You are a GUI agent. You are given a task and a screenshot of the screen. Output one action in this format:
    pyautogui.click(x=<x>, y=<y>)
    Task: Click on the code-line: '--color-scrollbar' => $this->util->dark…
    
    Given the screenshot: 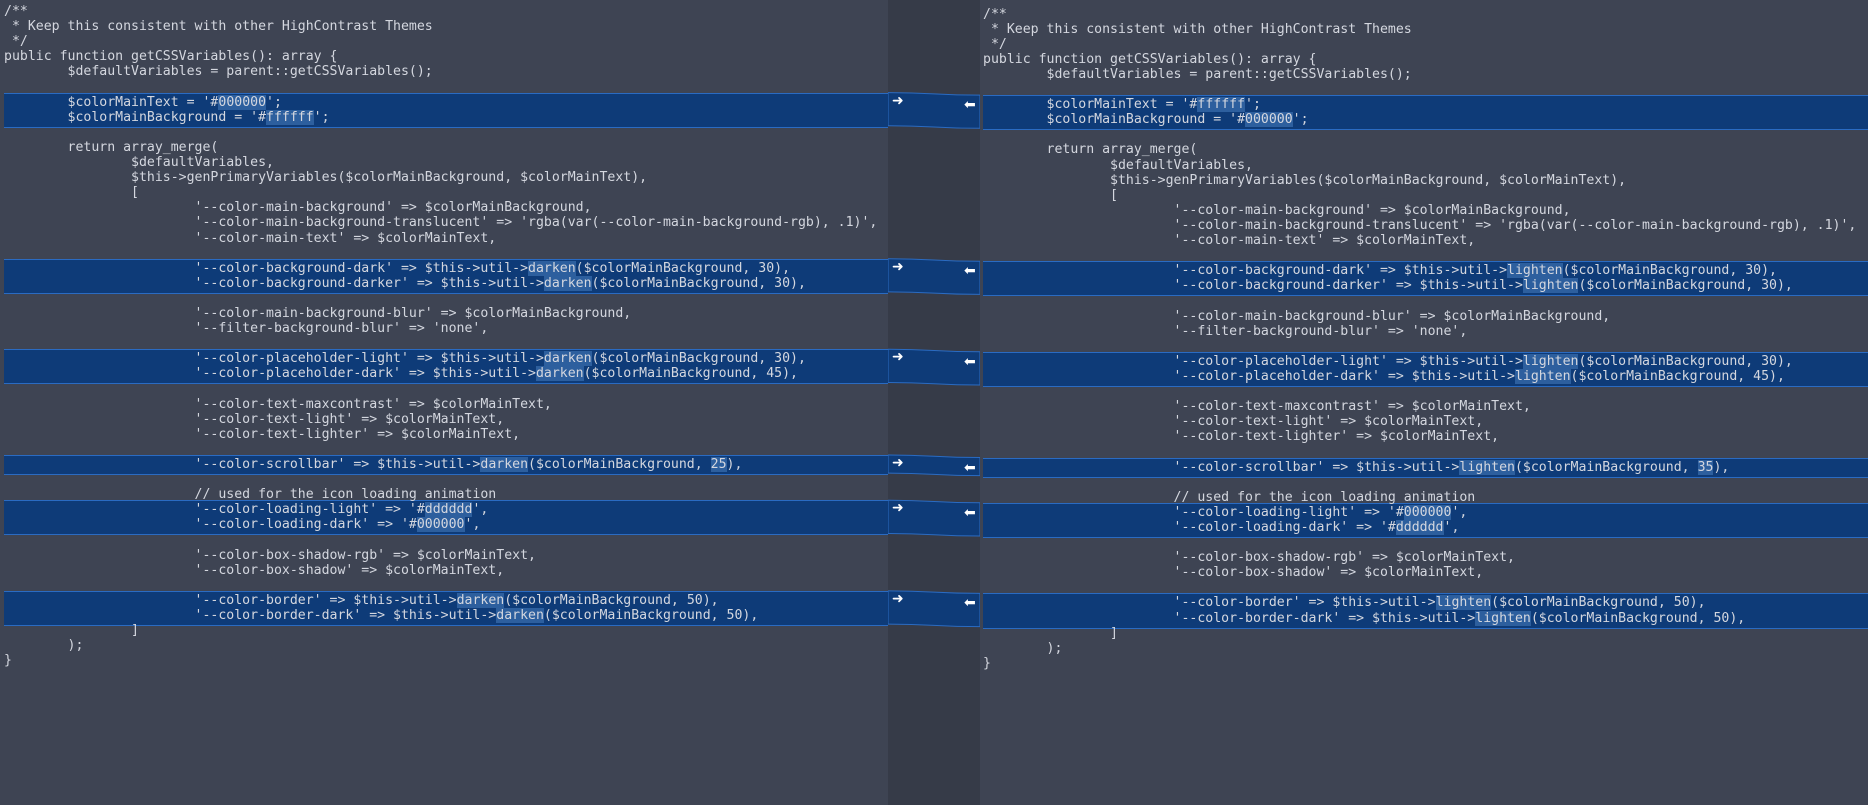 What is the action you would take?
    pyautogui.click(x=446, y=464)
    